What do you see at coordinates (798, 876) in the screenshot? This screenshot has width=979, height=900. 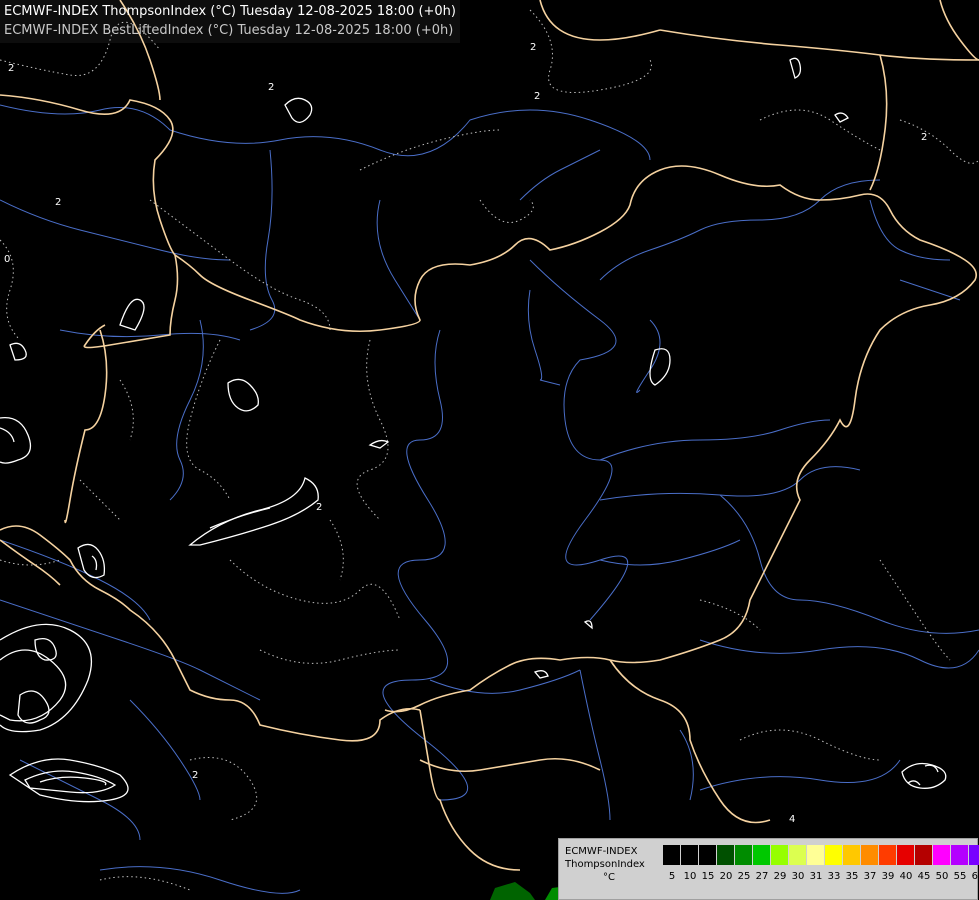 I see `legend-tick-label: 30` at bounding box center [798, 876].